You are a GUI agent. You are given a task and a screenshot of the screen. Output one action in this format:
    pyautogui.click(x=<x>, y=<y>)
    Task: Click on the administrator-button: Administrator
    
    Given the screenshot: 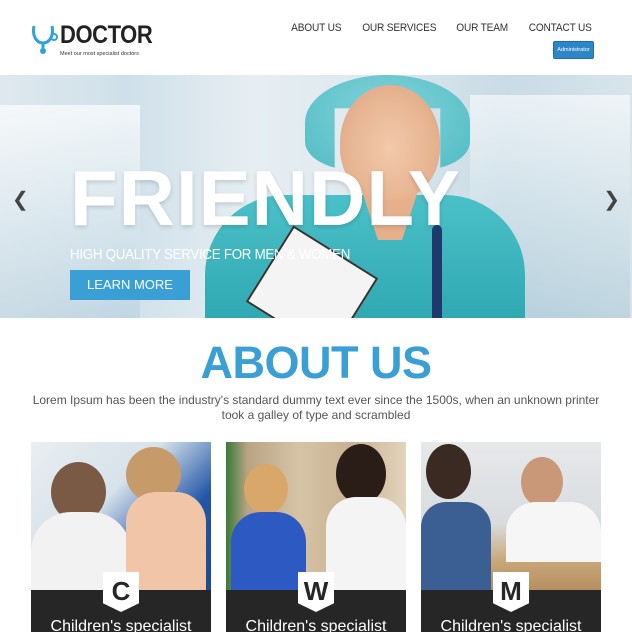 What is the action you would take?
    pyautogui.click(x=573, y=50)
    